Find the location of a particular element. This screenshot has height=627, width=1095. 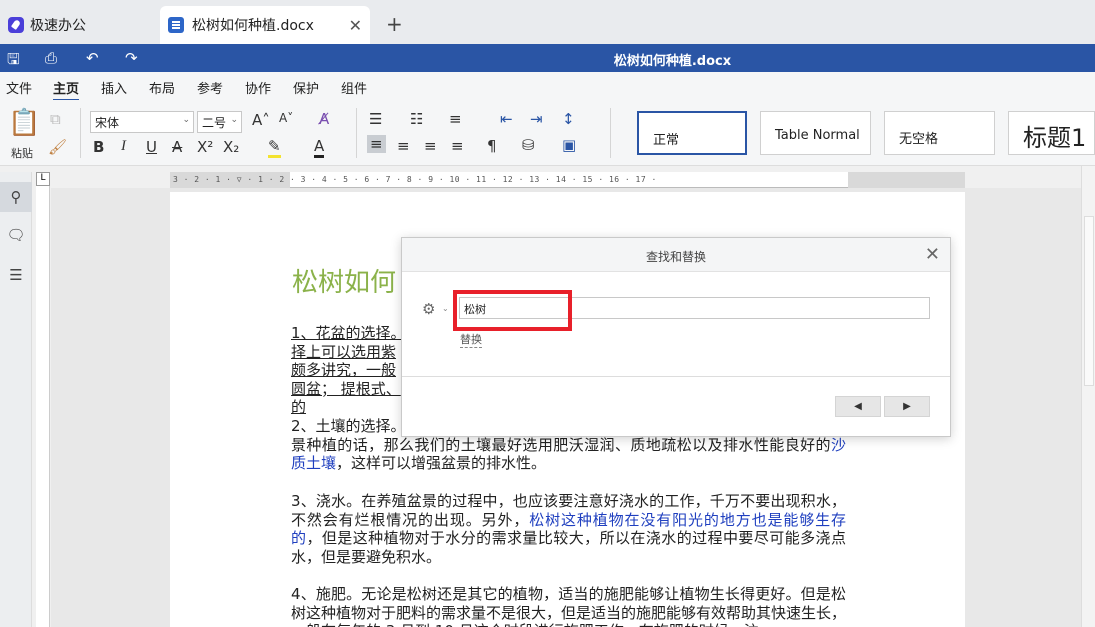

dialog-title: 查找和替换 is located at coordinates (675, 257).